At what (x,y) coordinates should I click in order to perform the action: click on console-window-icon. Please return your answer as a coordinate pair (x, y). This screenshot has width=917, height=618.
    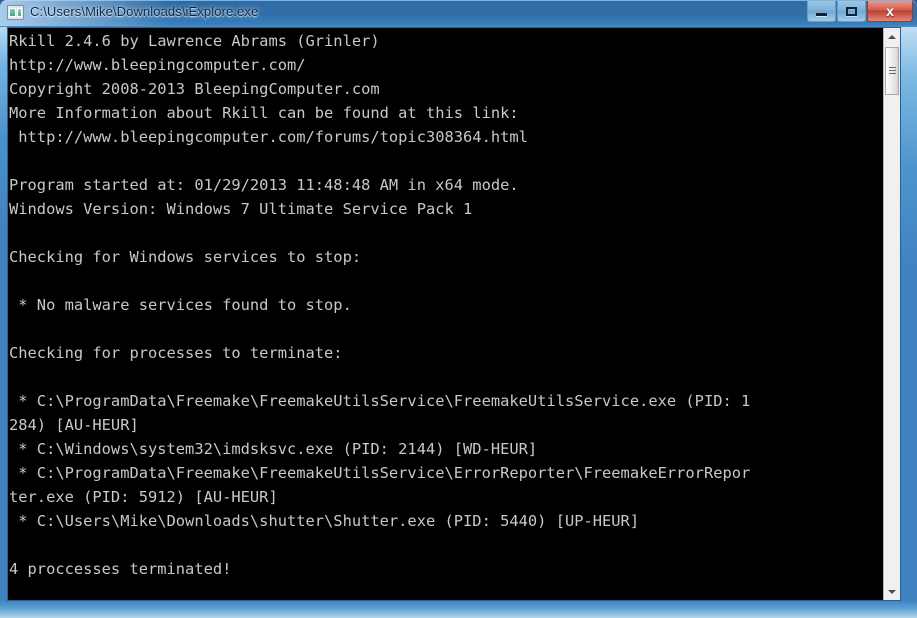
    Looking at the image, I should click on (15, 12).